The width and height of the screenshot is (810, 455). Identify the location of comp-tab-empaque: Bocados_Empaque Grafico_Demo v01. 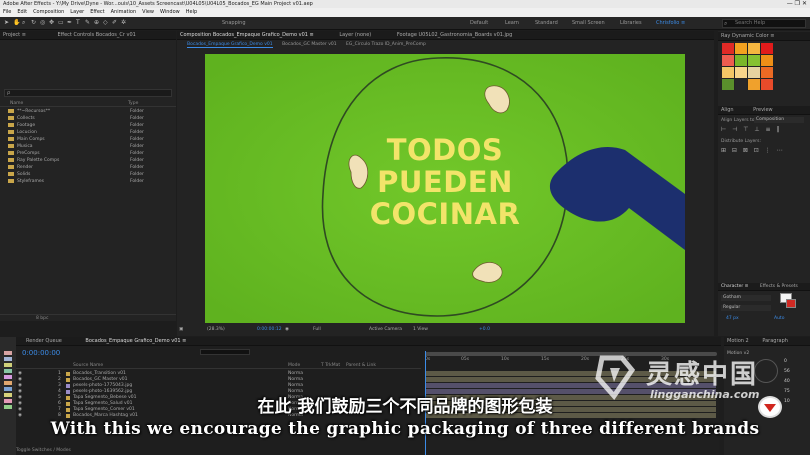
(230, 45).